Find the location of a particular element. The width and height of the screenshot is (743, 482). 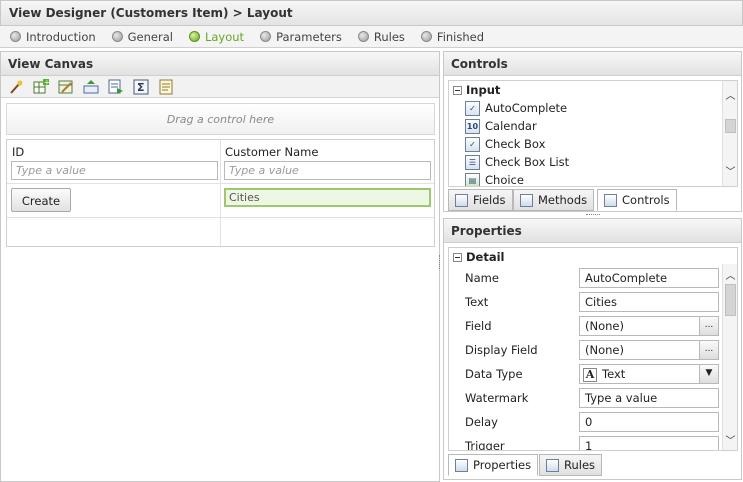

input-group-header: Input is located at coordinates (476, 90).